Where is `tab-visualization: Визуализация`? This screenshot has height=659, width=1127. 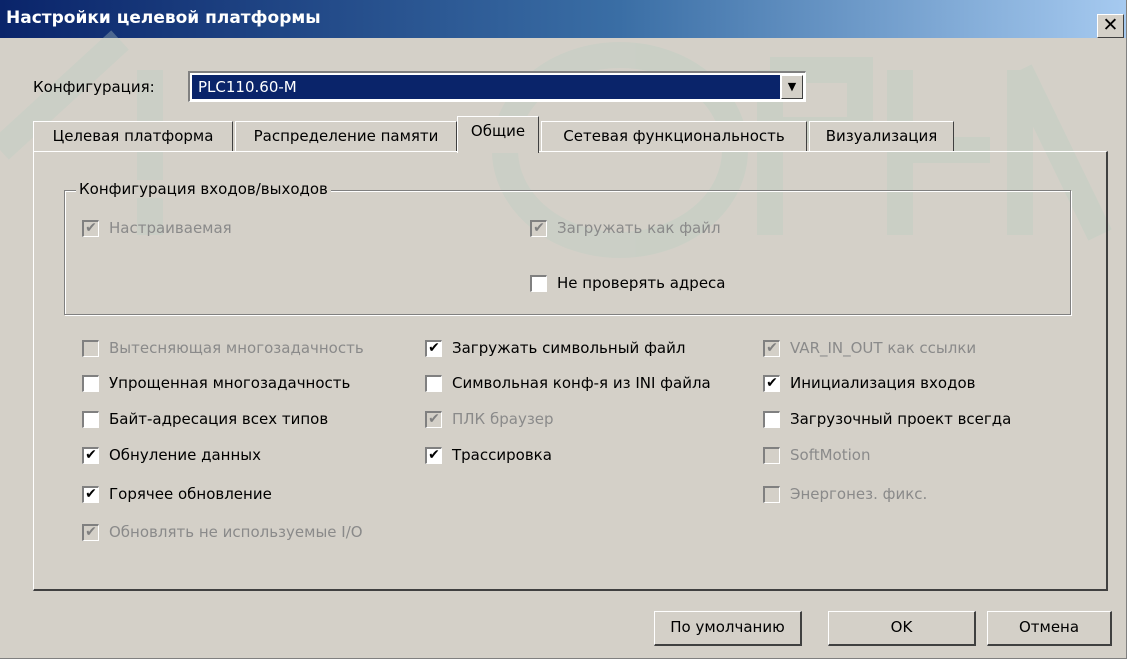 tab-visualization: Визуализация is located at coordinates (881, 136).